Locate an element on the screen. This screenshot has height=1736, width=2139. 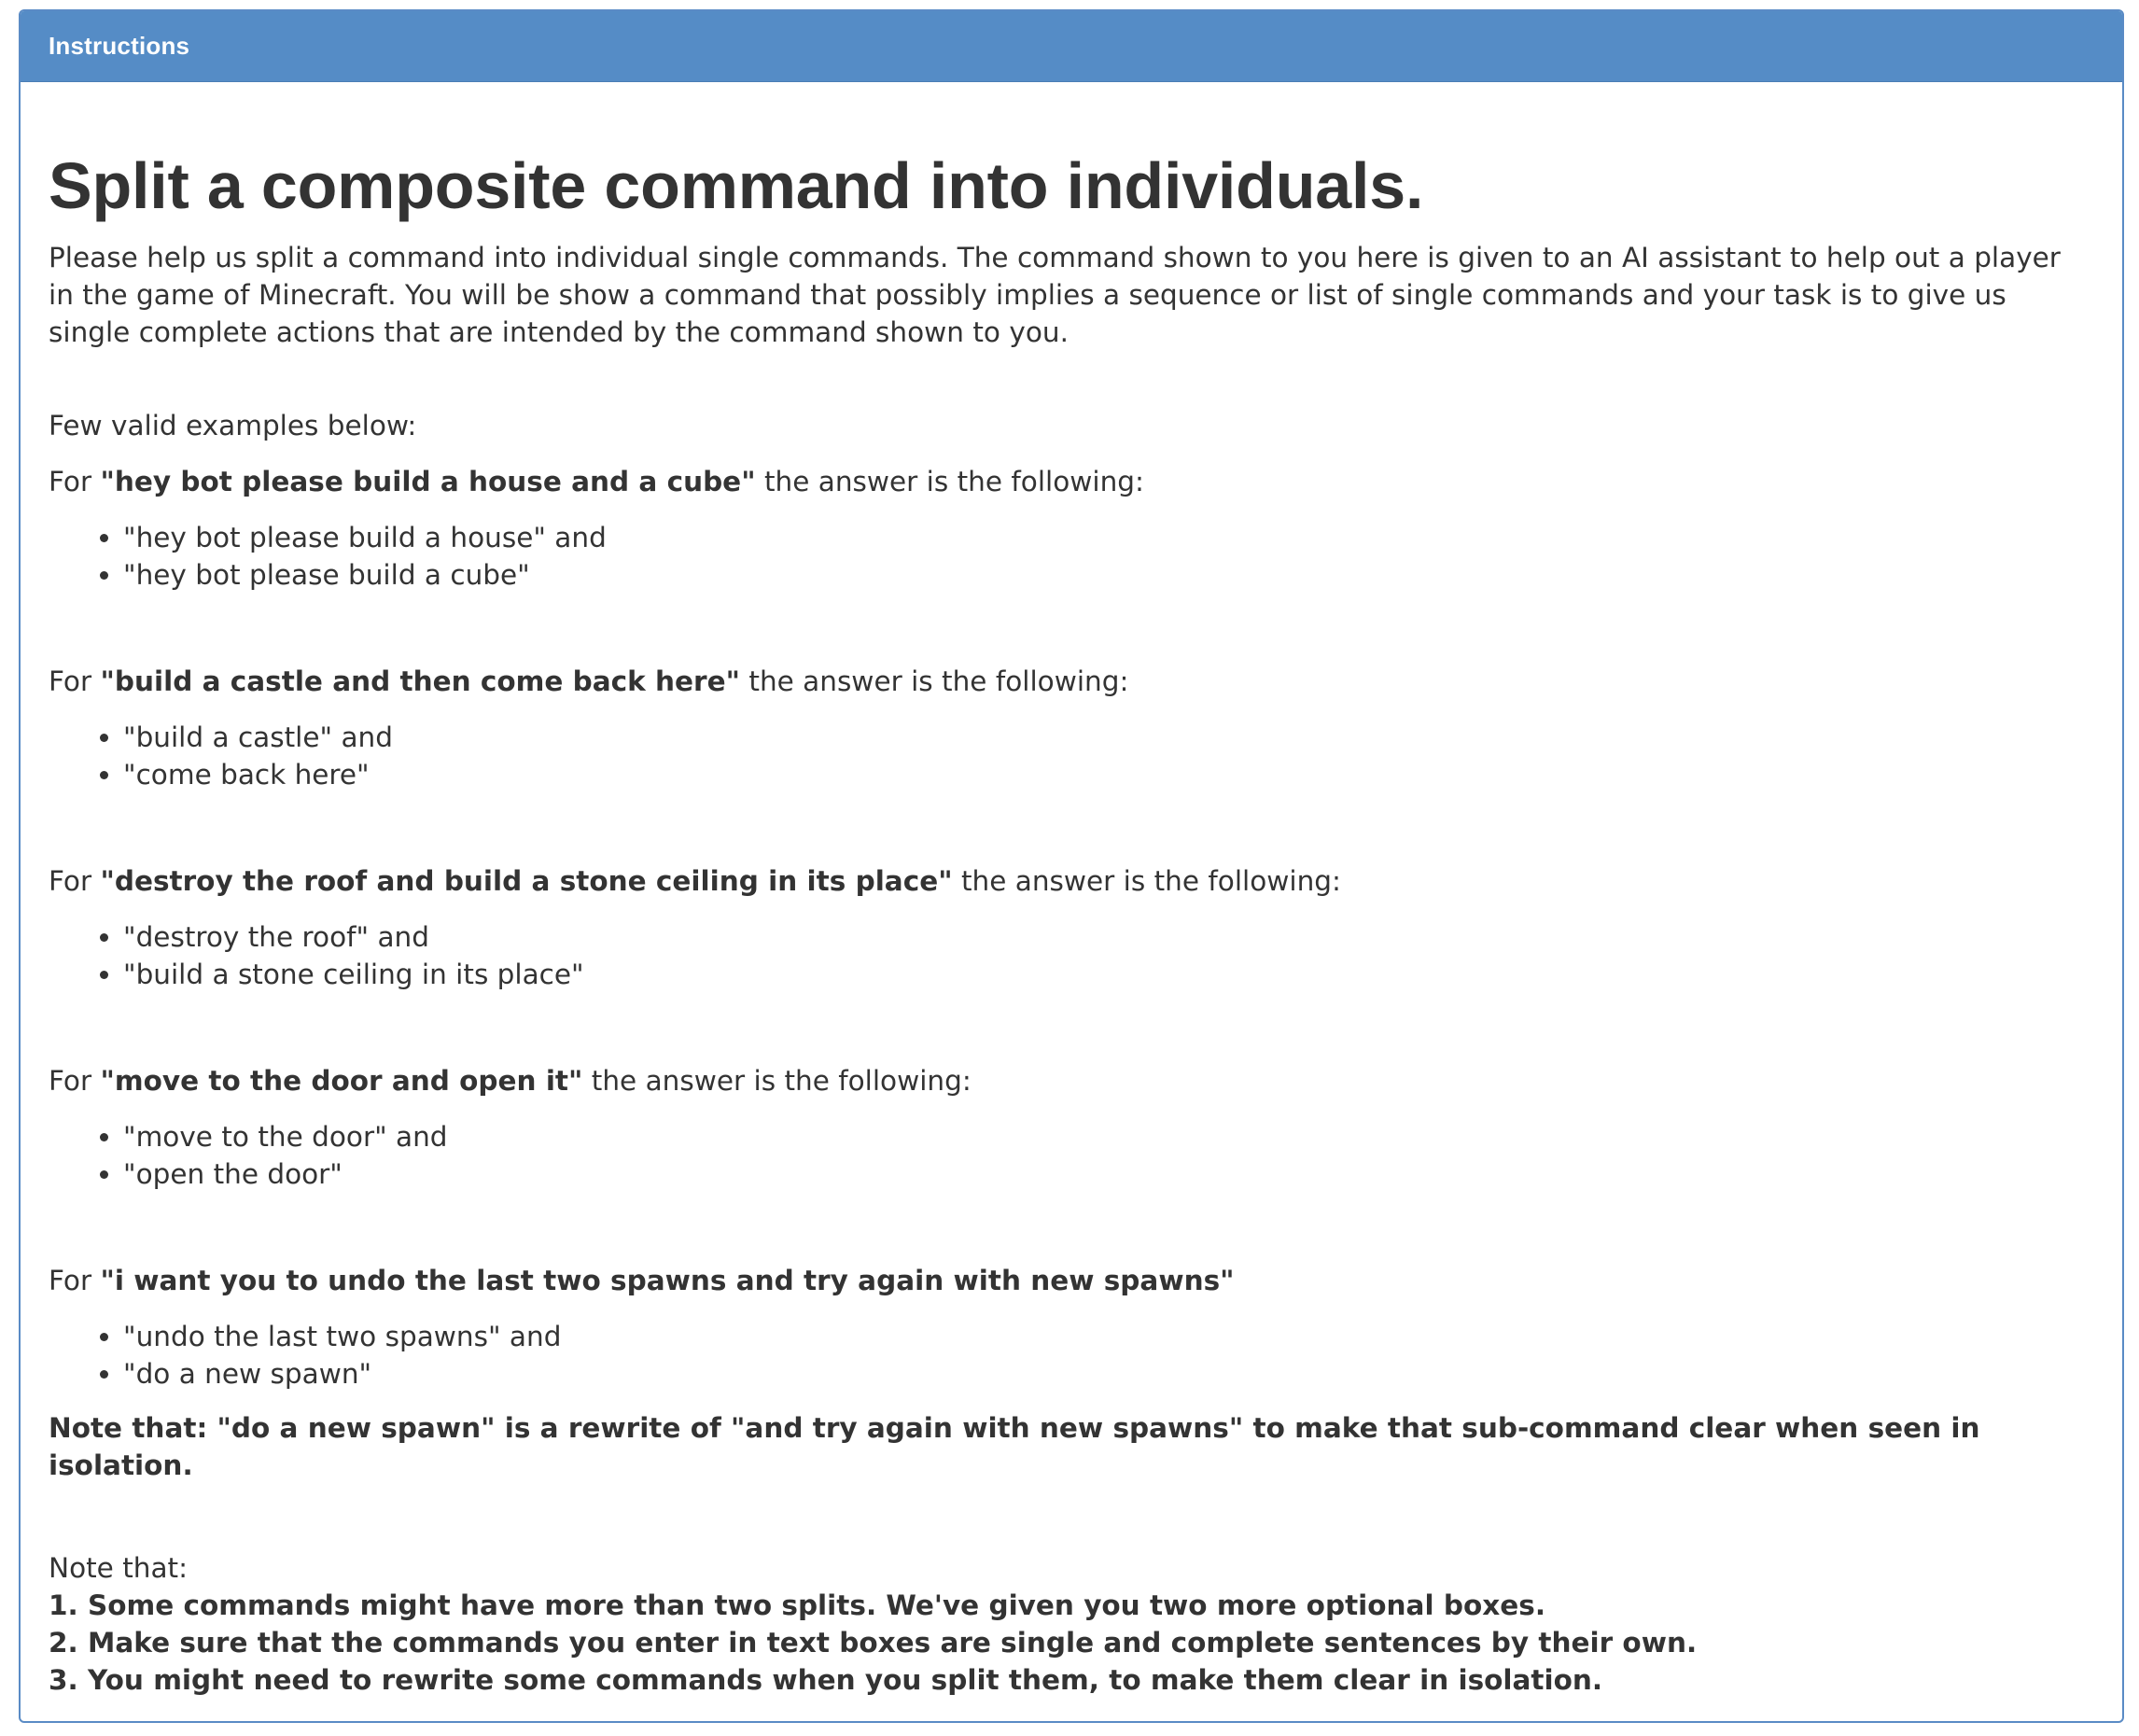
example-command: "build a castle and then come back here" is located at coordinates (420, 681).